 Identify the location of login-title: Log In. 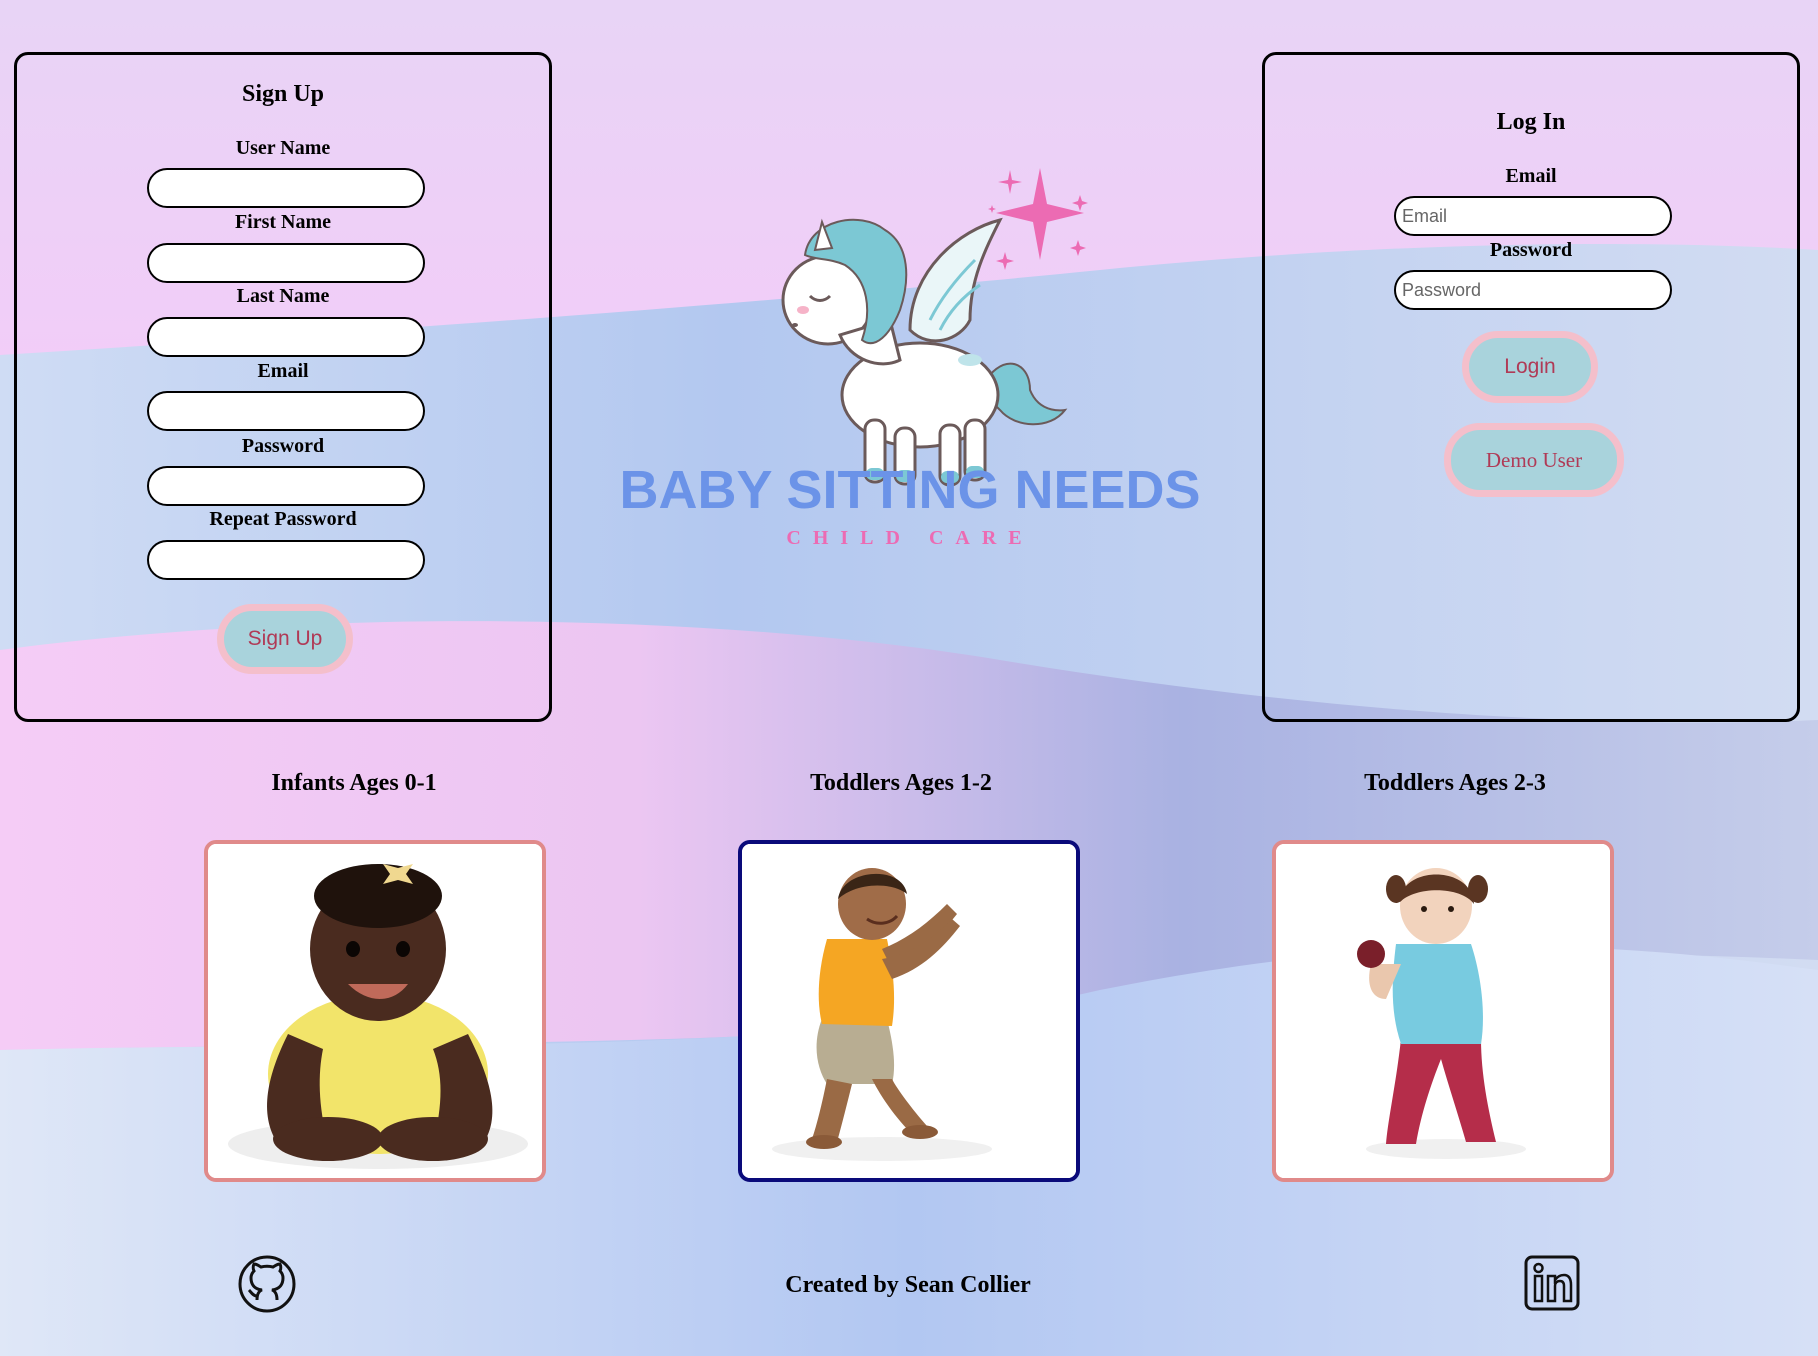
(1531, 122).